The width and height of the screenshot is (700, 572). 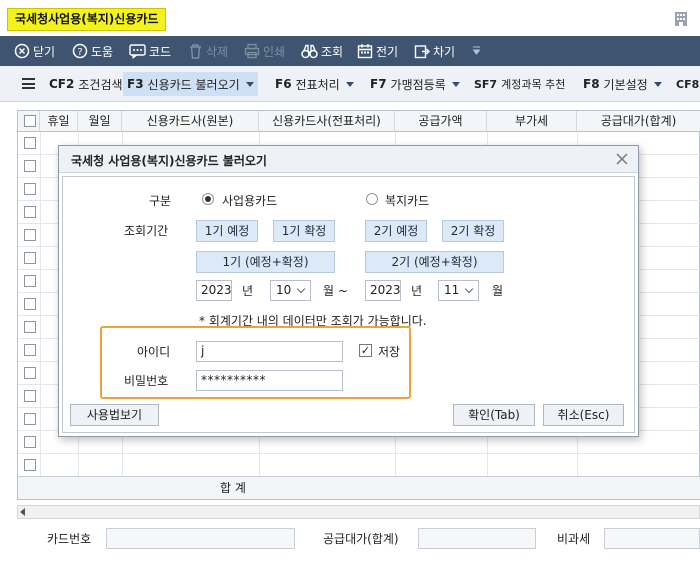 I want to click on search-label: 조회, so click(x=332, y=51).